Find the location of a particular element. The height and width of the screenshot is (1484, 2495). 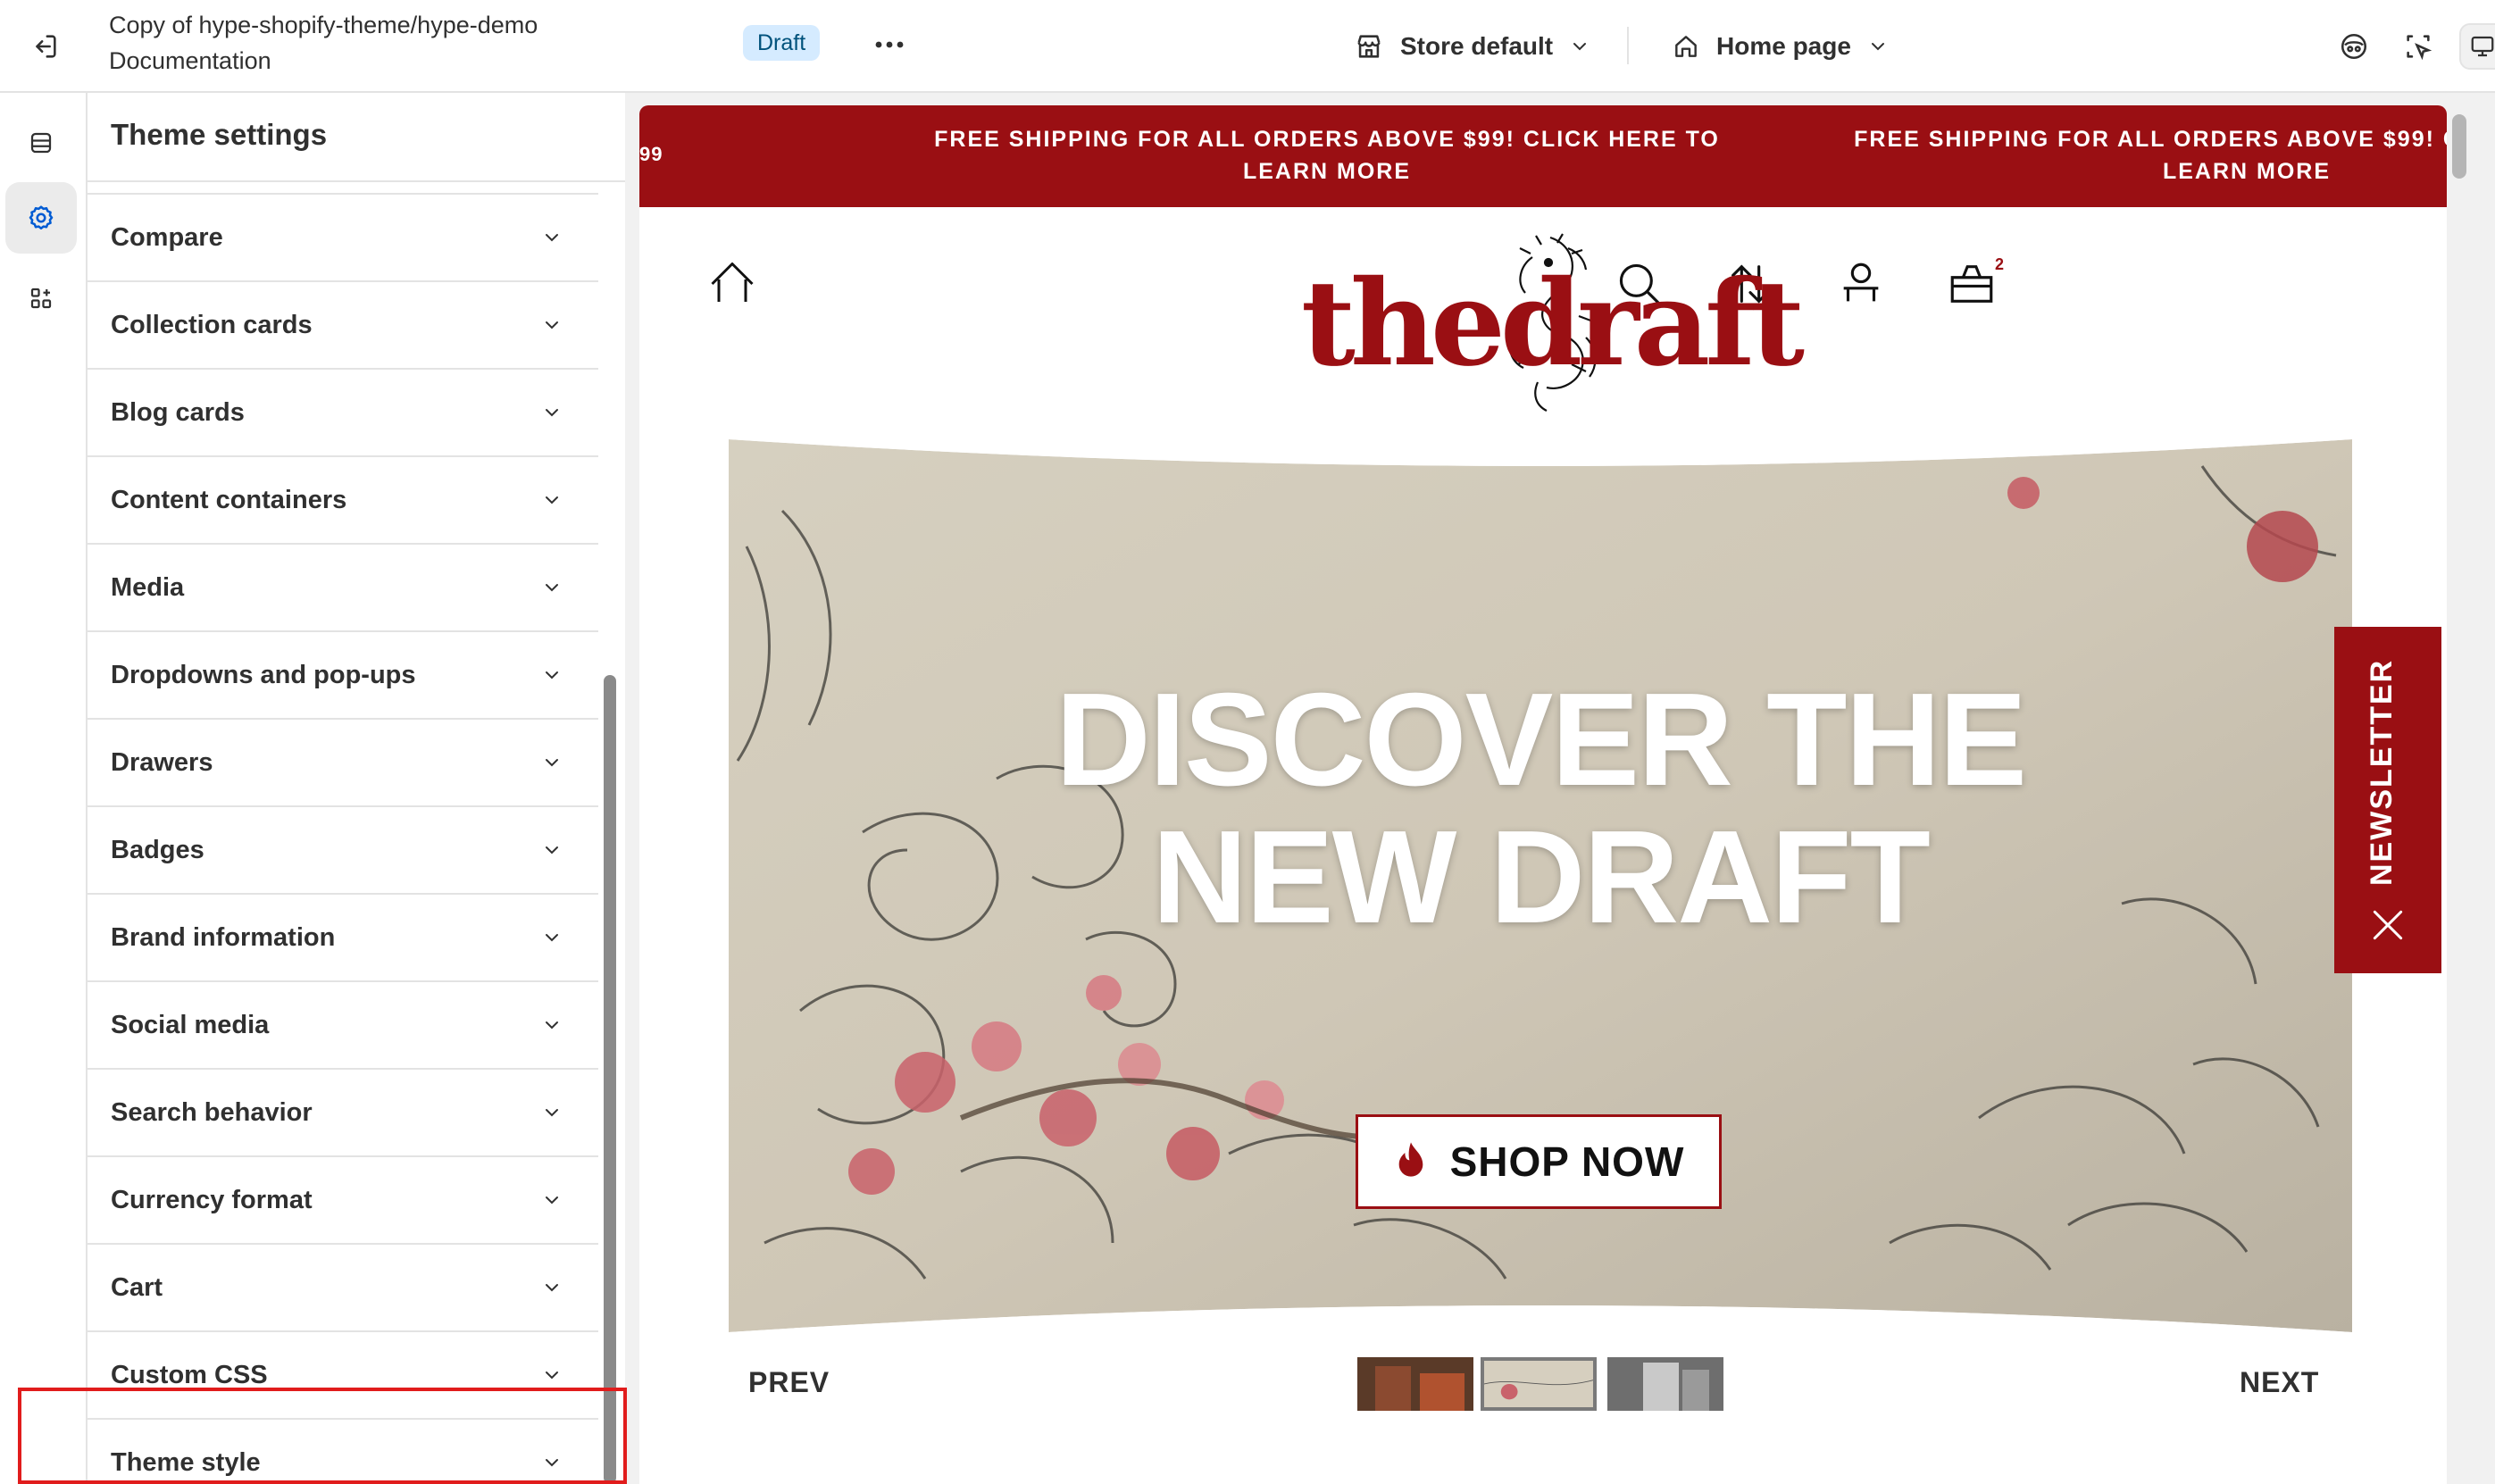

settings-item-dropdowns-and-pop-ups: Dropdowns and pop-ups is located at coordinates (343, 674).